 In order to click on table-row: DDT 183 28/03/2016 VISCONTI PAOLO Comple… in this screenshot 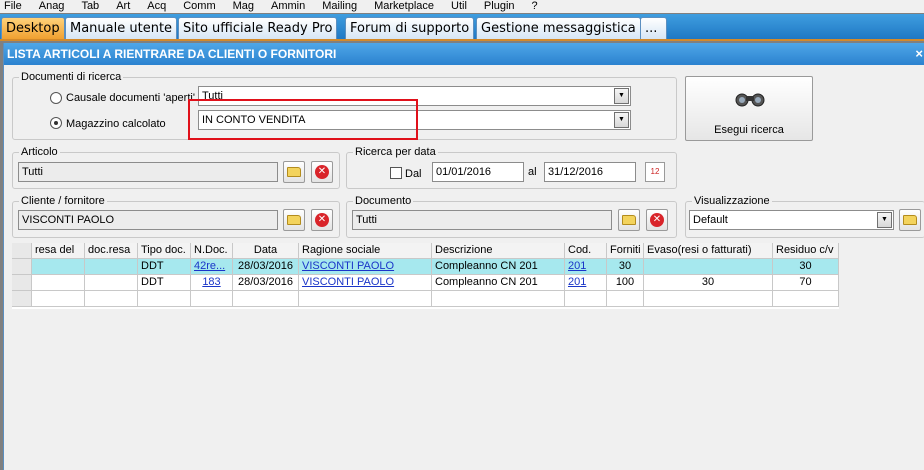, I will do `click(425, 283)`.